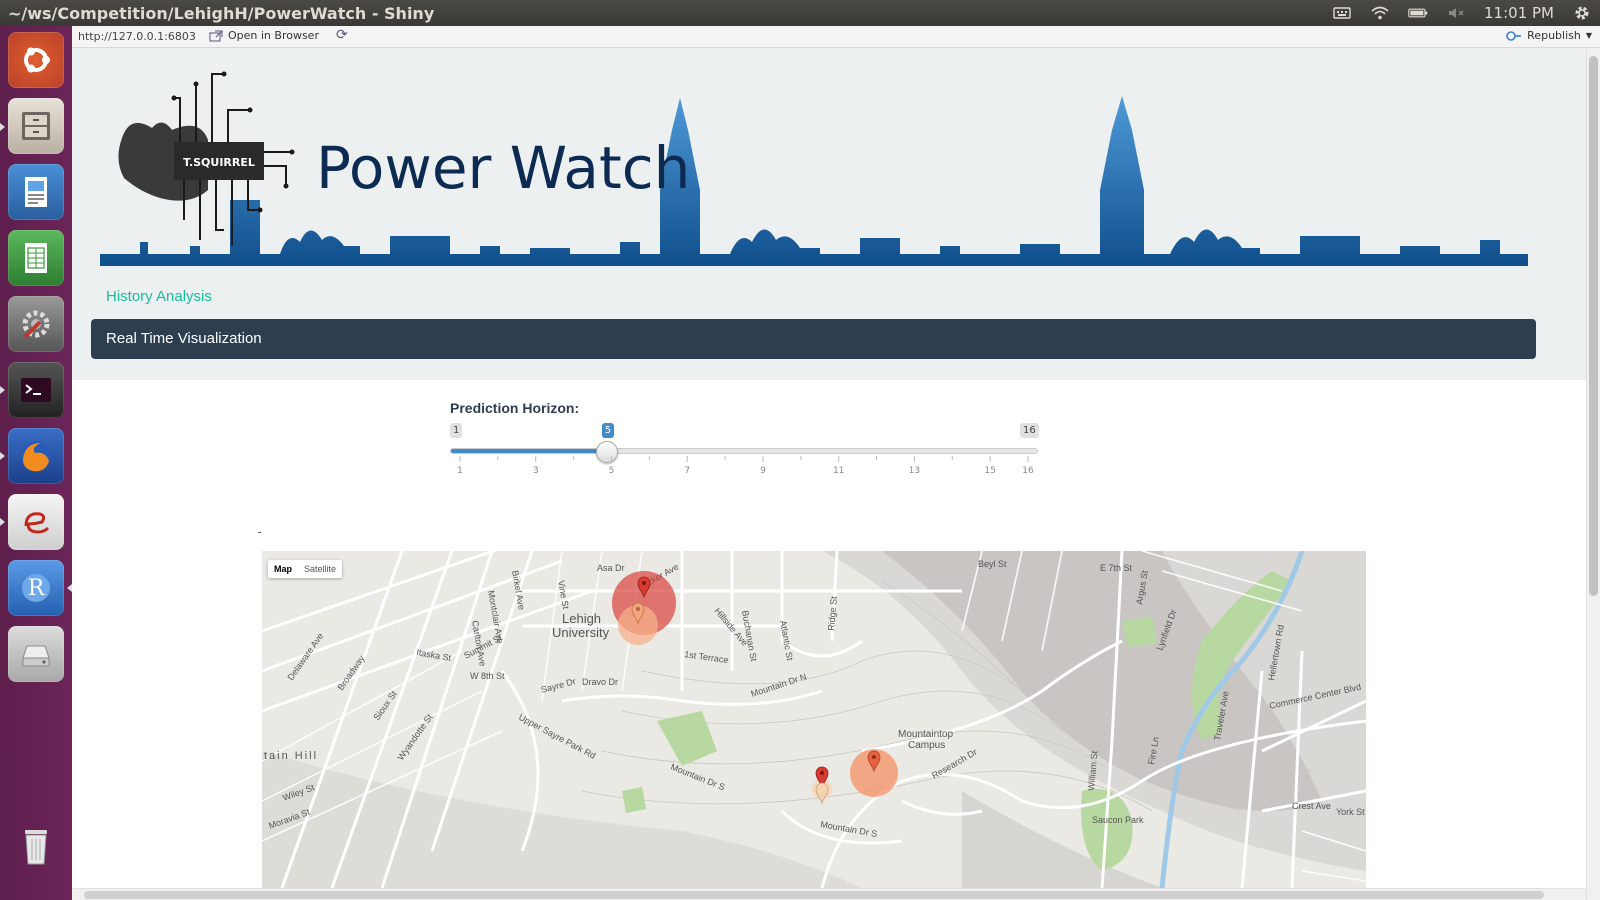 This screenshot has height=900, width=1600. Describe the element at coordinates (1519, 13) in the screenshot. I see `clock: 11:01 PM` at that location.